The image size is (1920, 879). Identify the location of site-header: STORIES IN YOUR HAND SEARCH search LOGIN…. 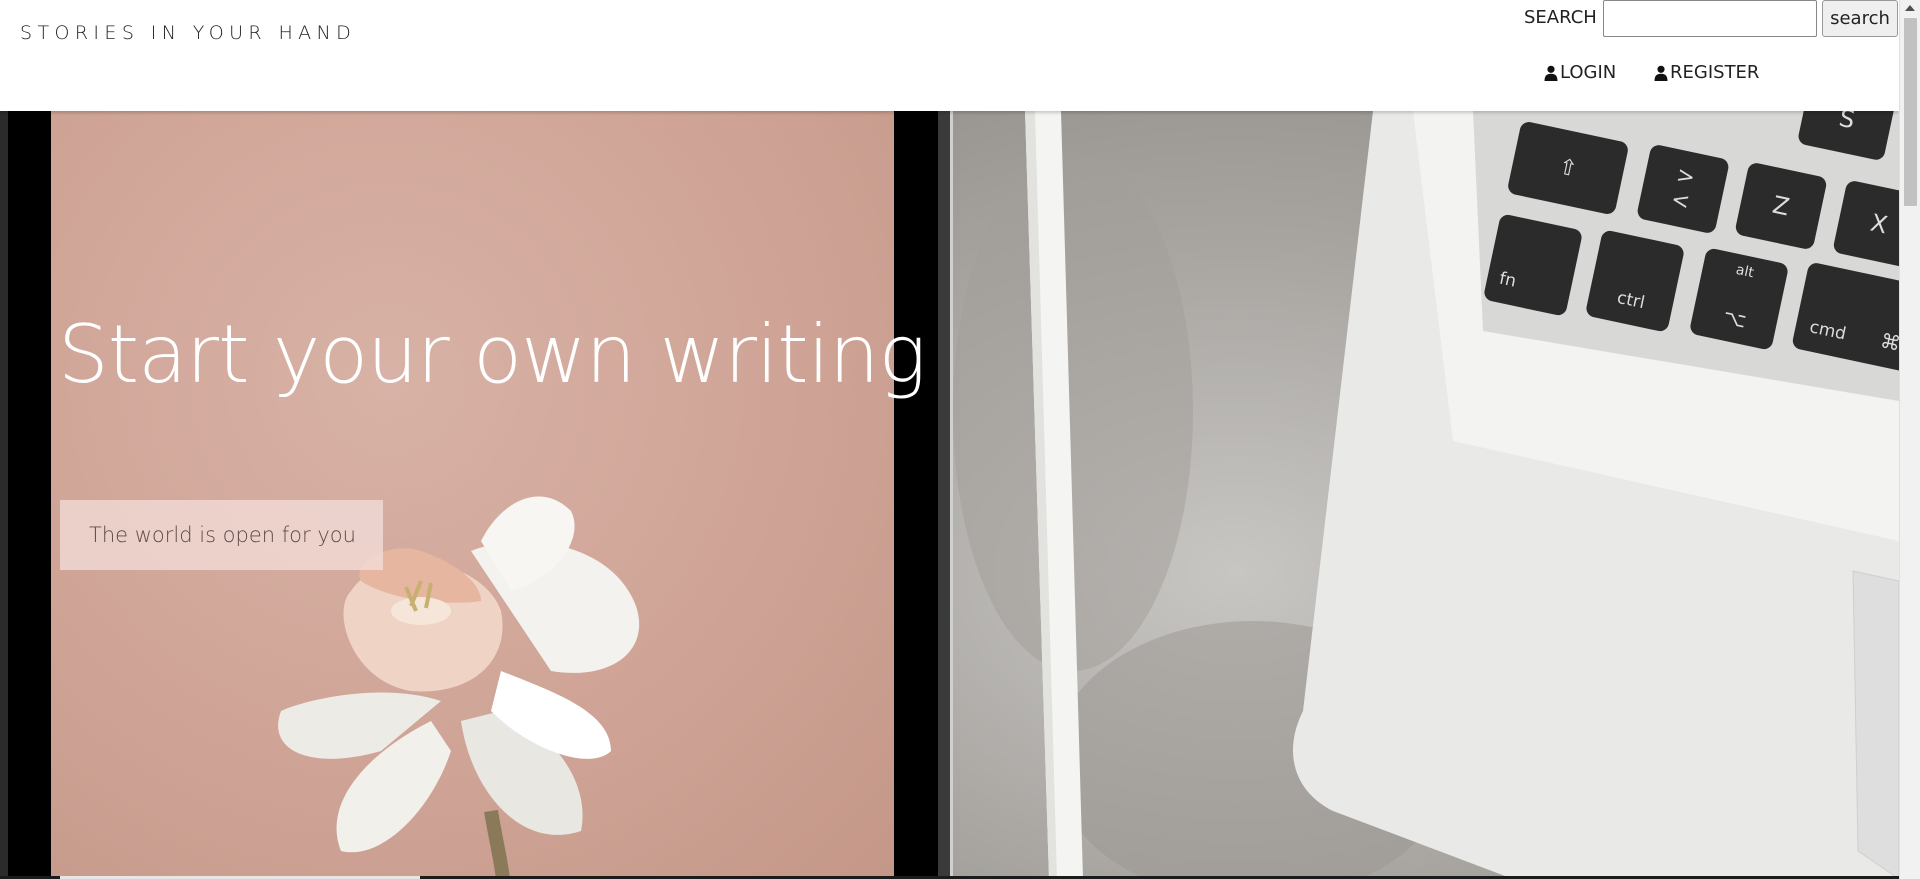
(949, 55).